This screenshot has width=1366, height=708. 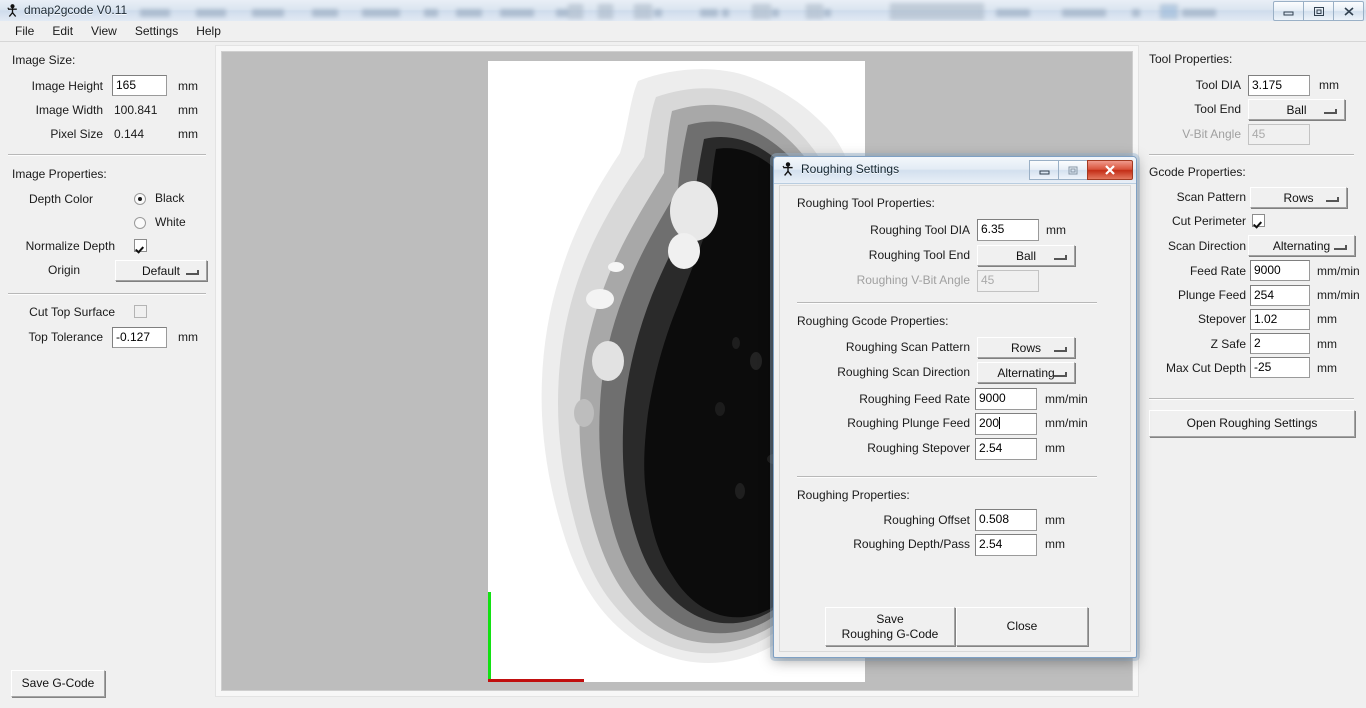 What do you see at coordinates (1110, 170) in the screenshot?
I see `dialog-close-button` at bounding box center [1110, 170].